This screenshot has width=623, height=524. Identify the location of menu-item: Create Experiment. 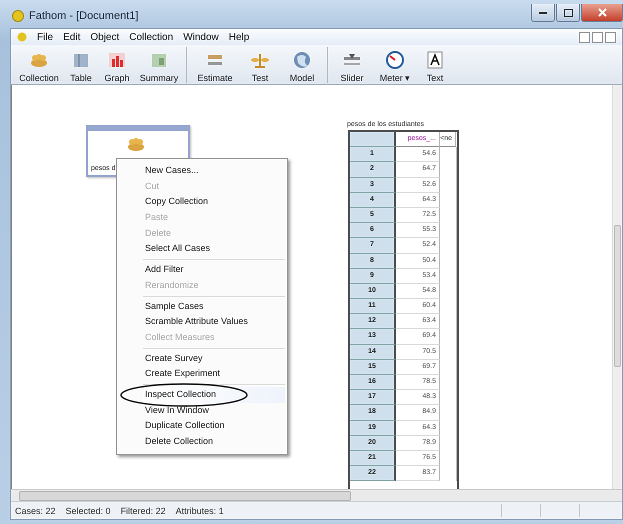
(214, 374).